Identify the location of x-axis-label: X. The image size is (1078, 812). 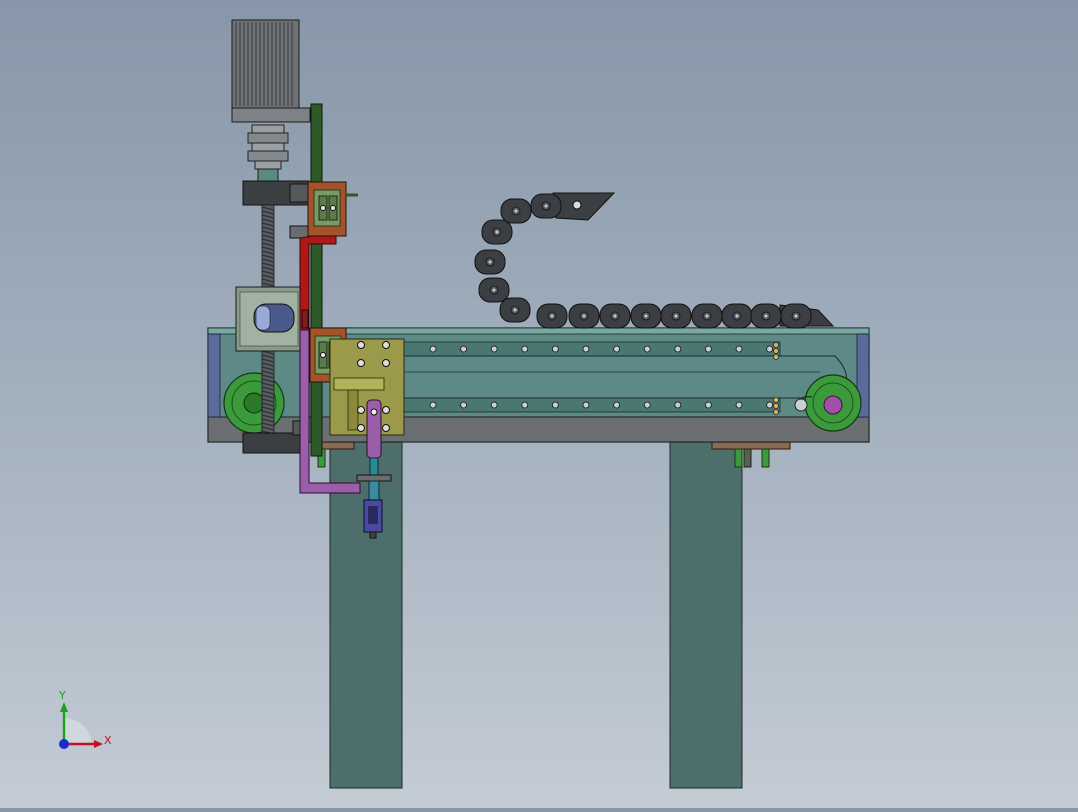
(108, 740).